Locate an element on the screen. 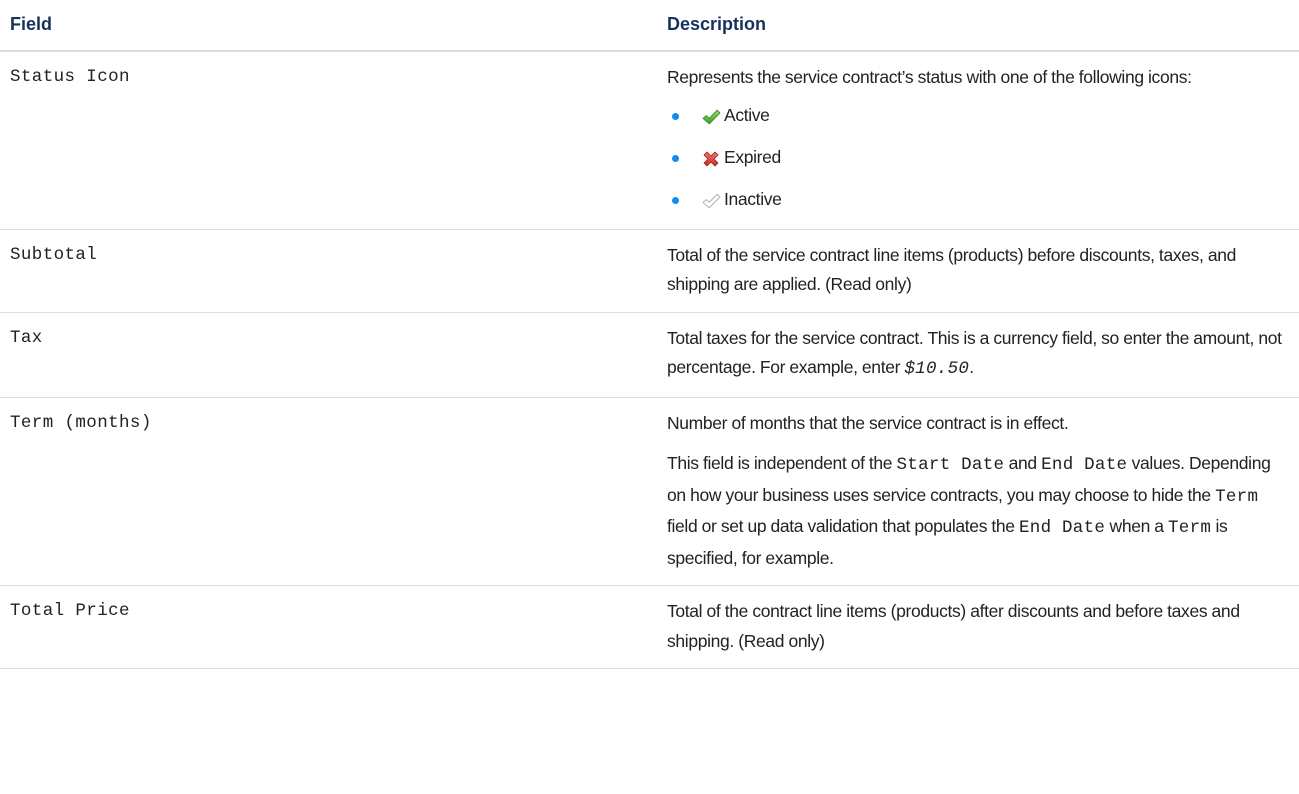 The height and width of the screenshot is (794, 1299). list-item: Expired is located at coordinates (978, 157).